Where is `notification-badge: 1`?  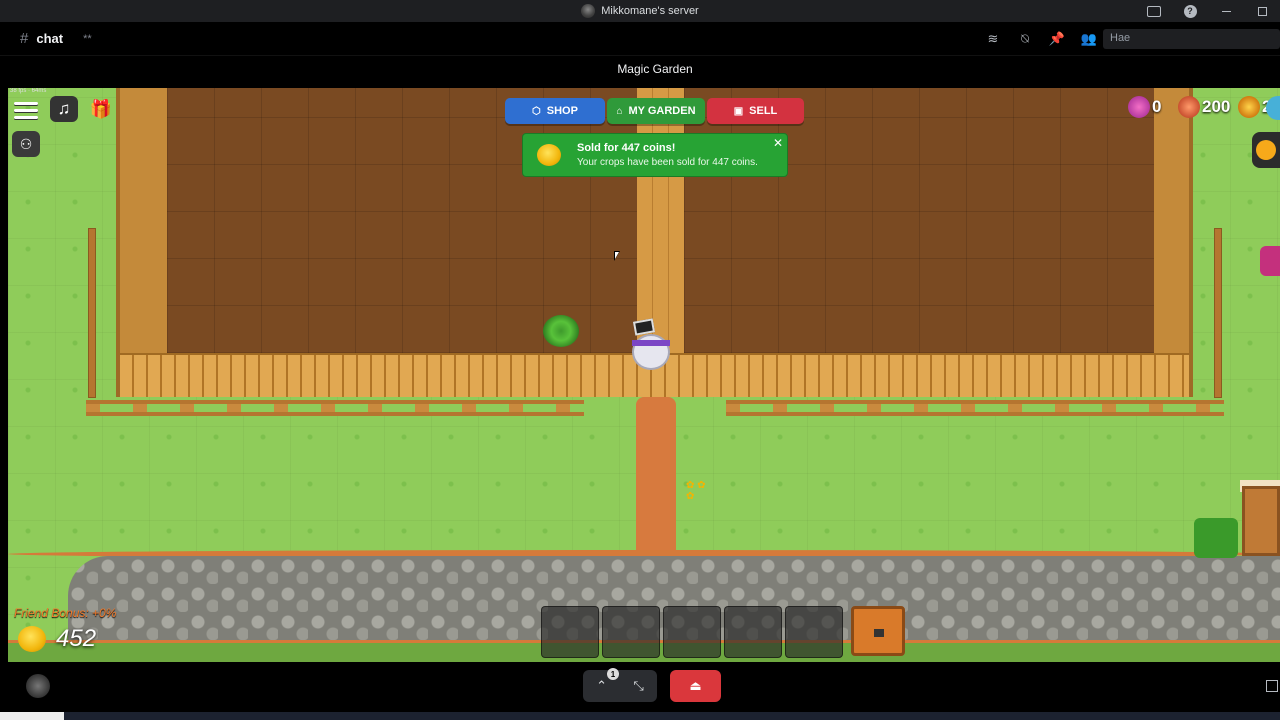
notification-badge: 1 is located at coordinates (613, 674).